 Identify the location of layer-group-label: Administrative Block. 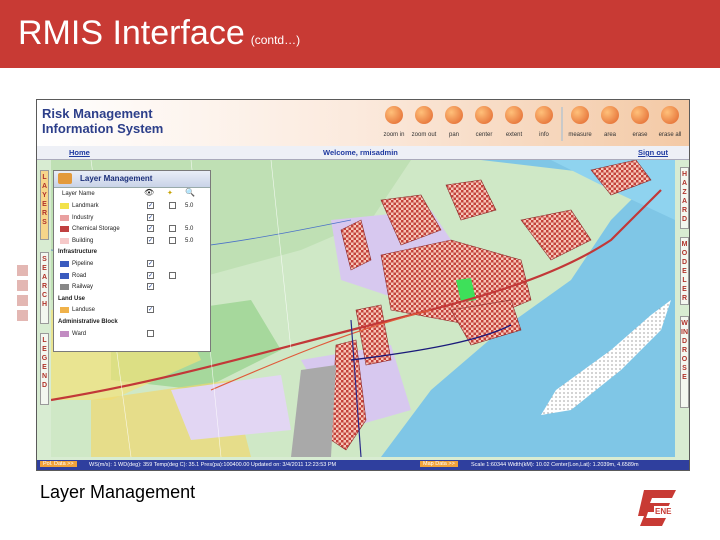
(88, 322).